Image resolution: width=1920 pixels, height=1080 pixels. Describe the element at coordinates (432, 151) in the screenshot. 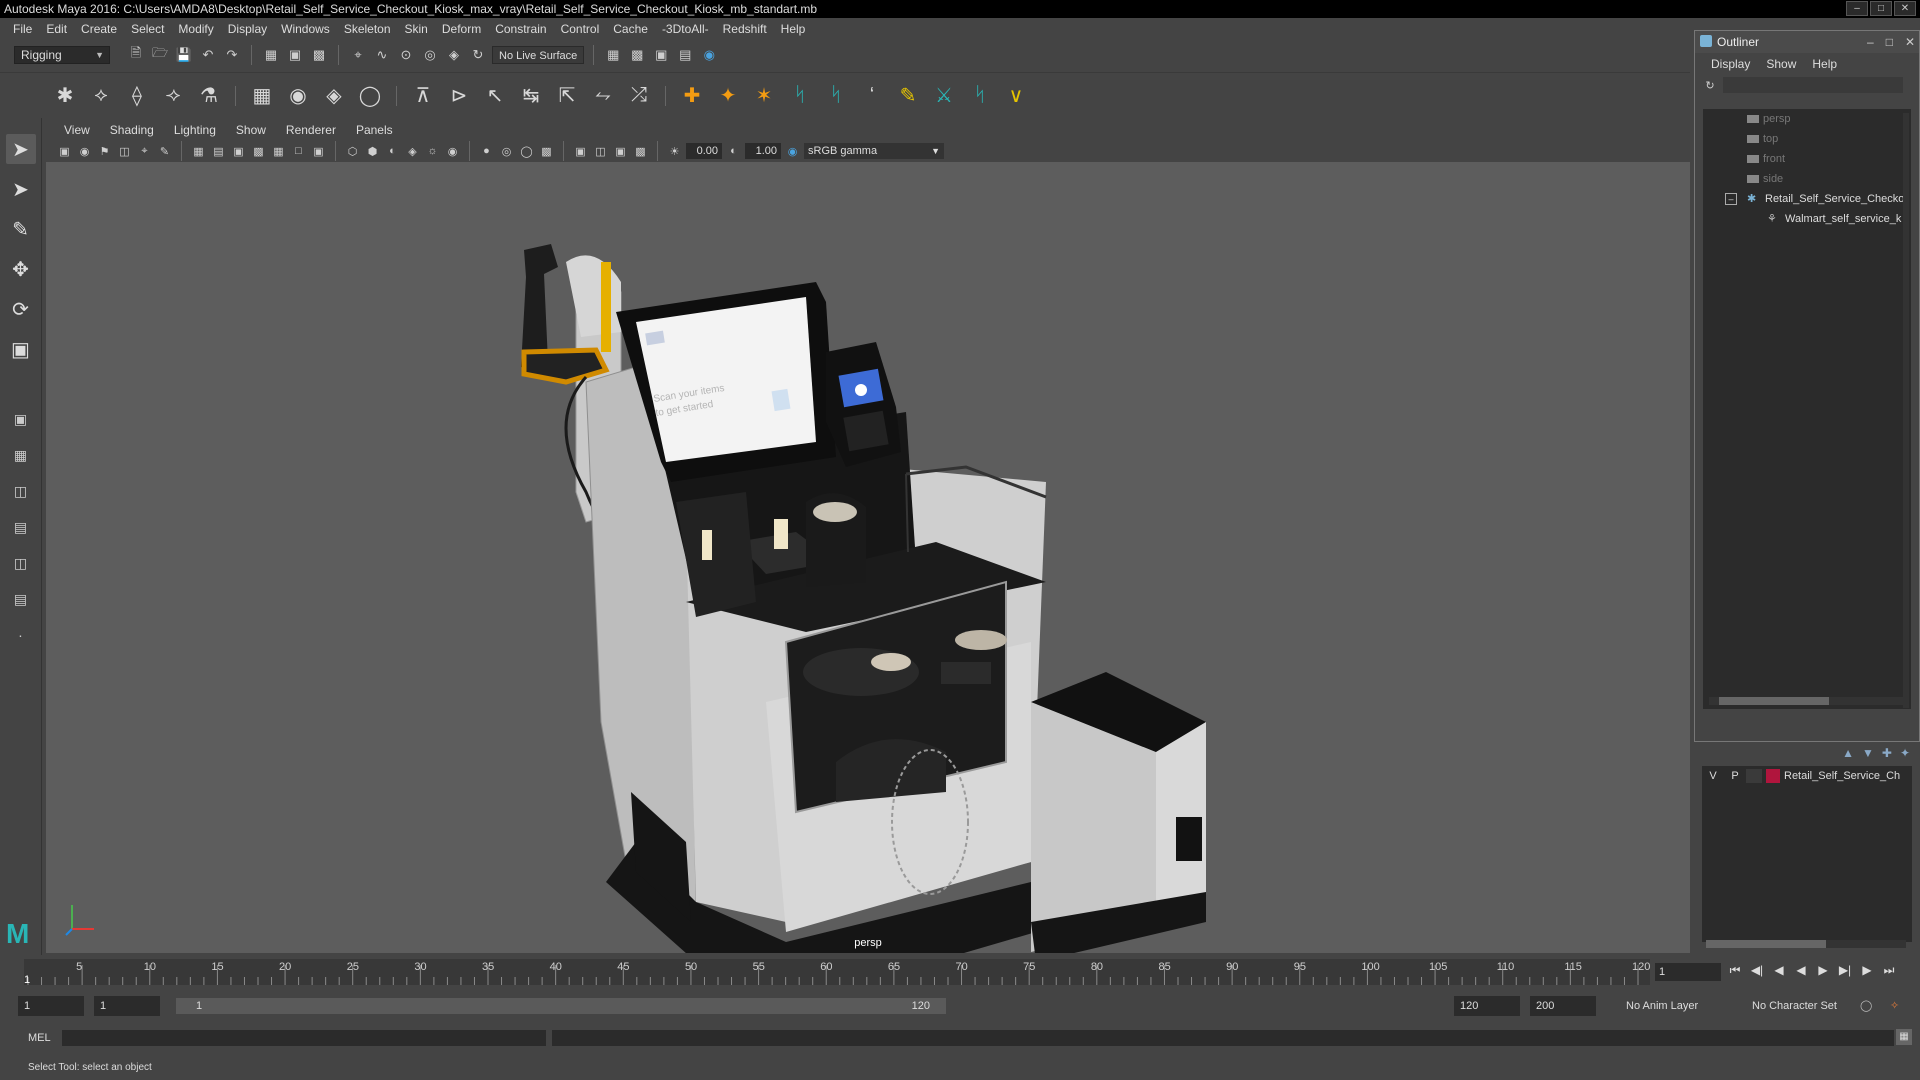

I see `lights-icon: ☼` at that location.